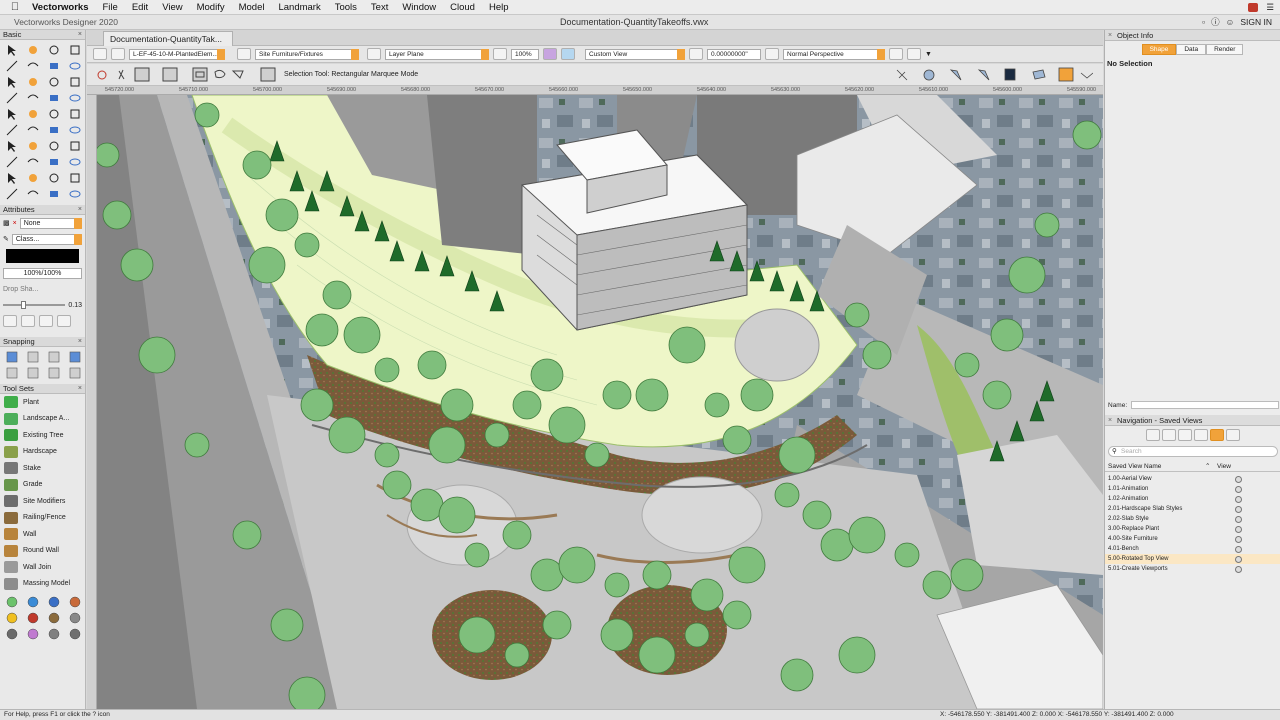  Describe the element at coordinates (75, 97) in the screenshot. I see `freehand-tool-icon` at that location.